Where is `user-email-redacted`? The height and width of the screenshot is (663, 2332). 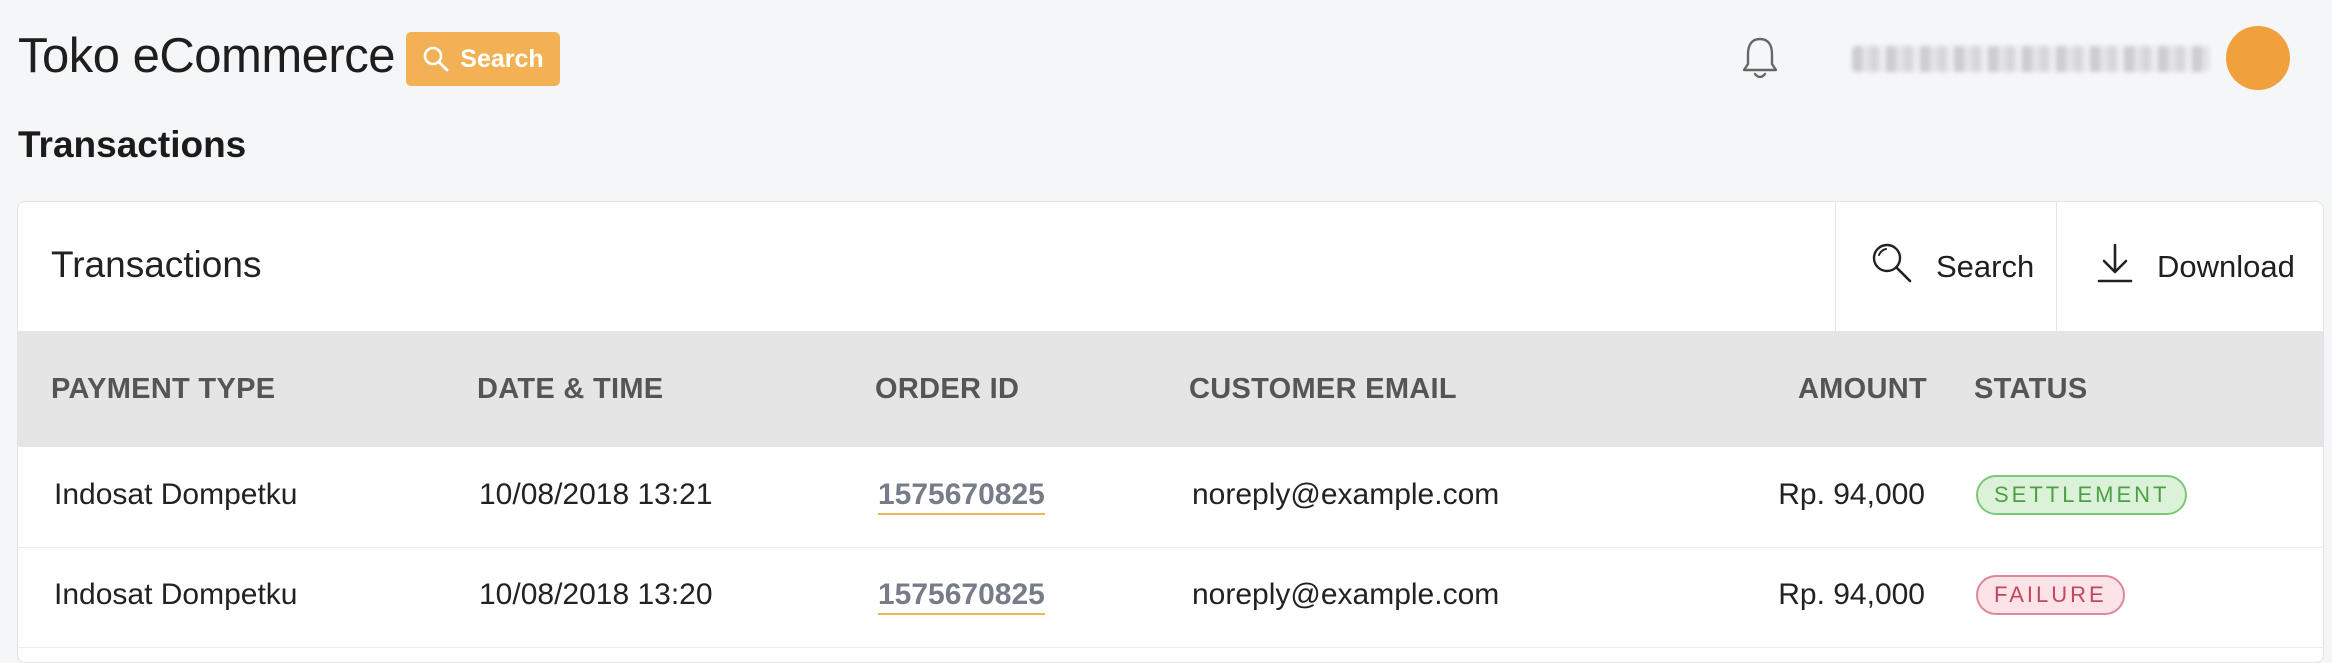 user-email-redacted is located at coordinates (2031, 59).